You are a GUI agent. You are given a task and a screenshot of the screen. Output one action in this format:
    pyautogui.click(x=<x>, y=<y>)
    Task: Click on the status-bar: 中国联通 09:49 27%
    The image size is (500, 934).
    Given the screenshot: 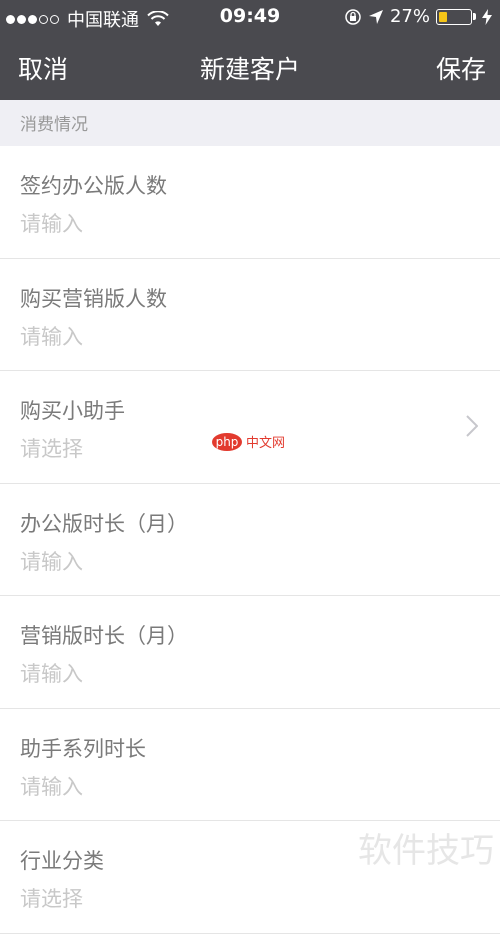 What is the action you would take?
    pyautogui.click(x=250, y=17)
    